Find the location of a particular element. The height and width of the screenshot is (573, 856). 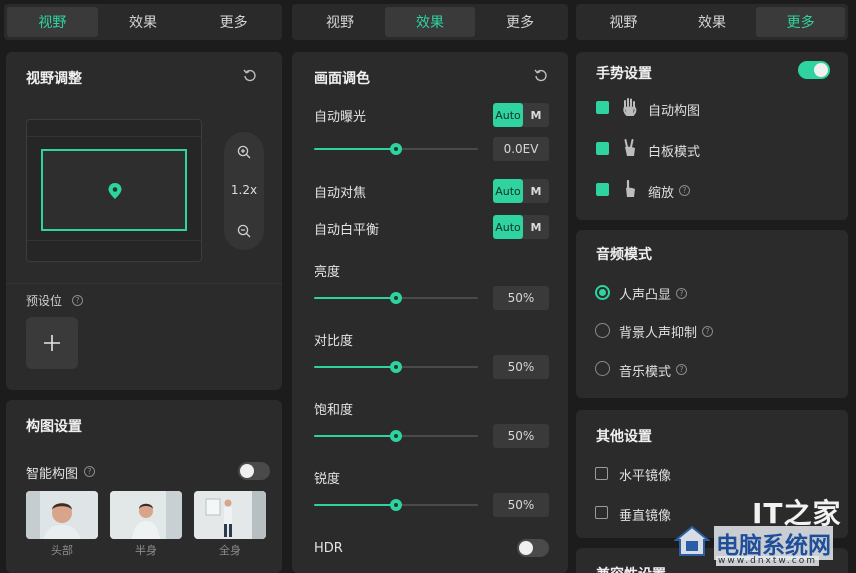

hdr-label: HDR is located at coordinates (328, 548).